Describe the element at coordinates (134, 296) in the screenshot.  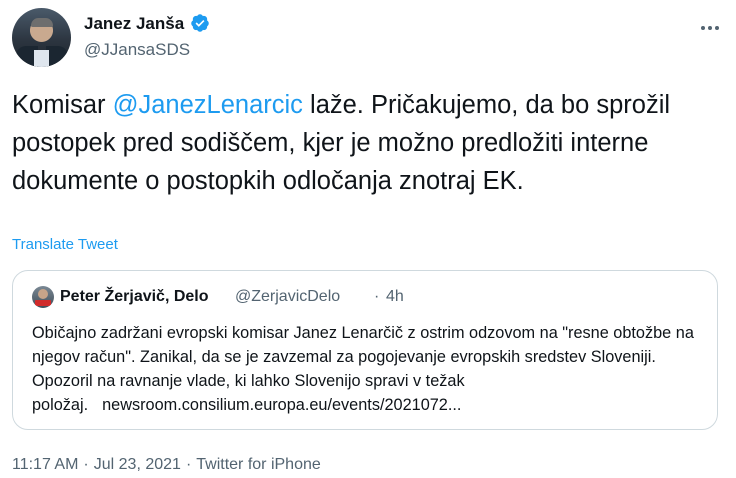
I see `quote-author-name: Peter Žerjavič, Delo` at that location.